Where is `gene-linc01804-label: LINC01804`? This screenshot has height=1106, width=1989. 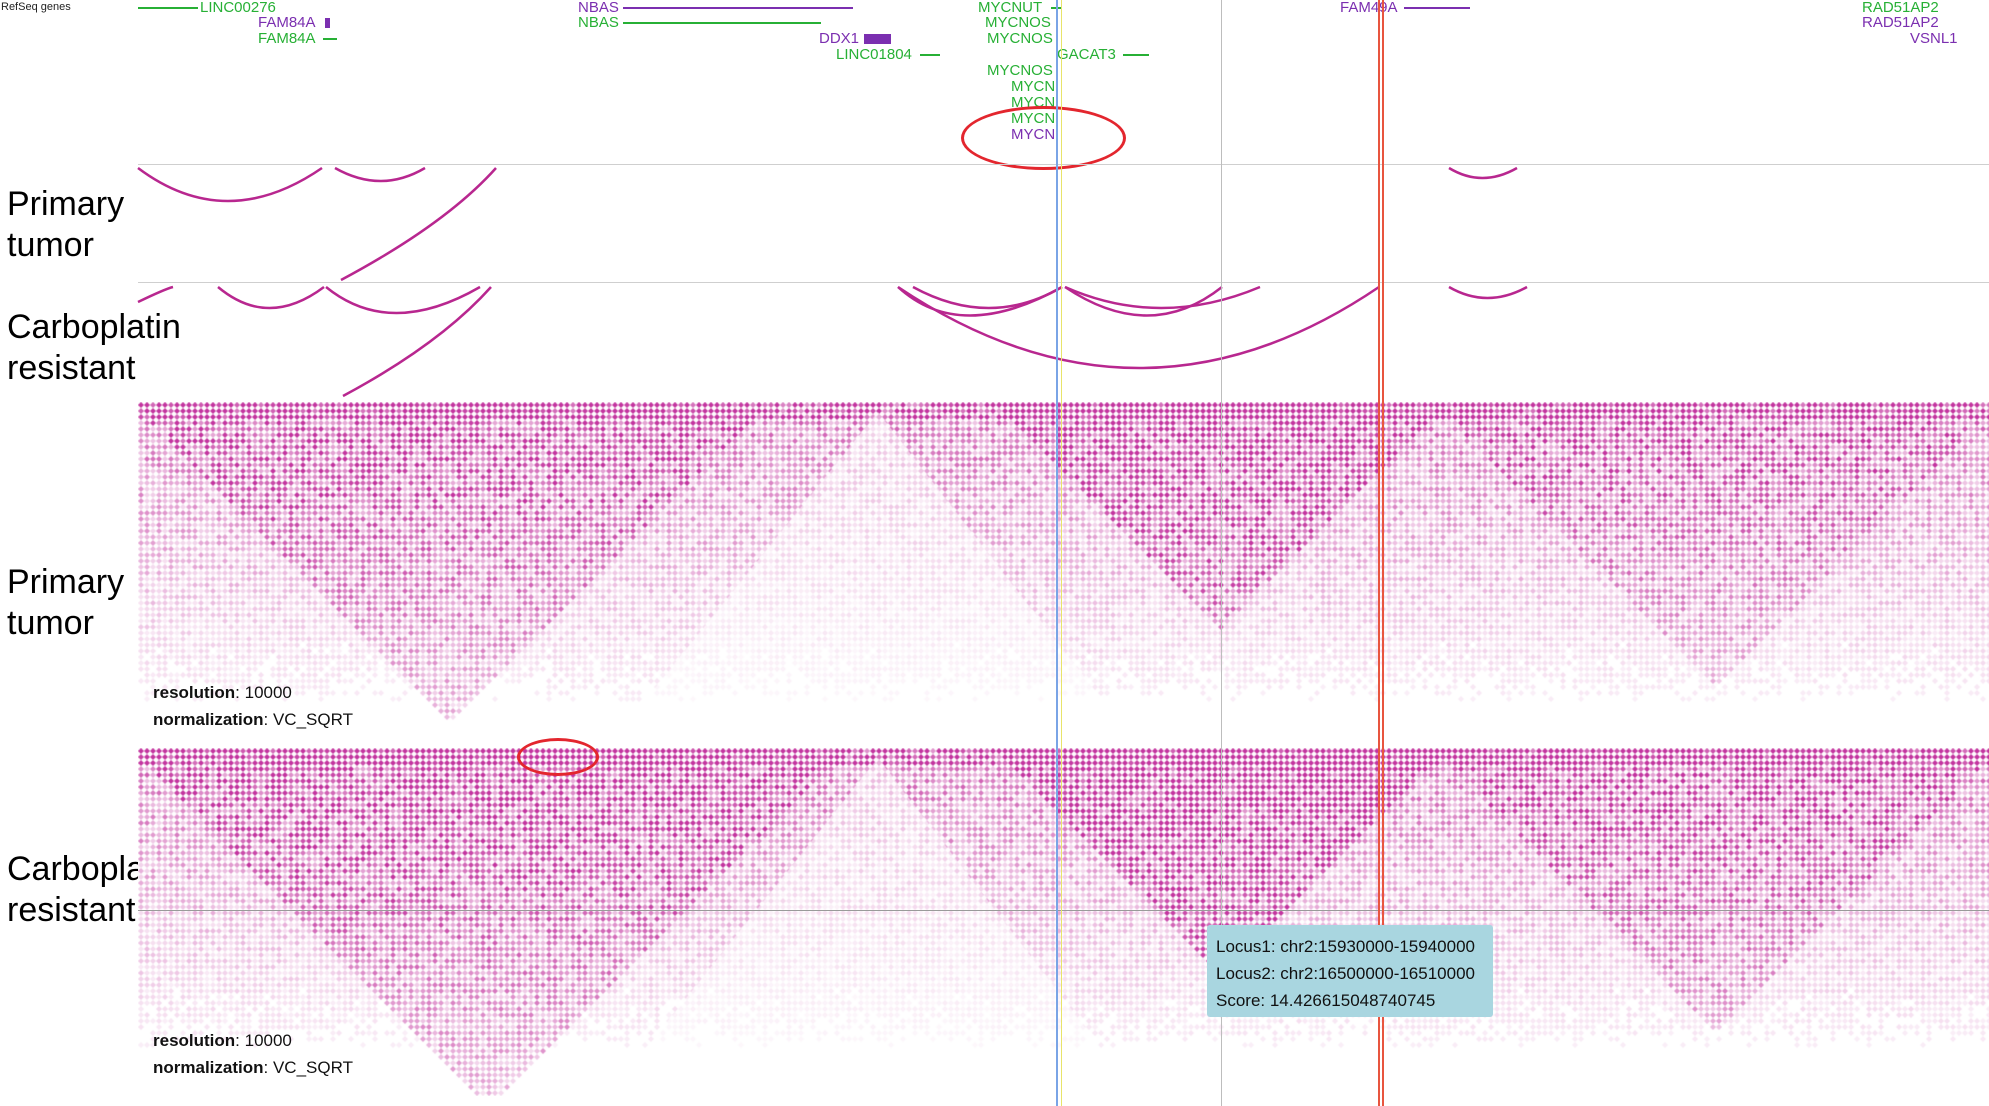
gene-linc01804-label: LINC01804 is located at coordinates (874, 54).